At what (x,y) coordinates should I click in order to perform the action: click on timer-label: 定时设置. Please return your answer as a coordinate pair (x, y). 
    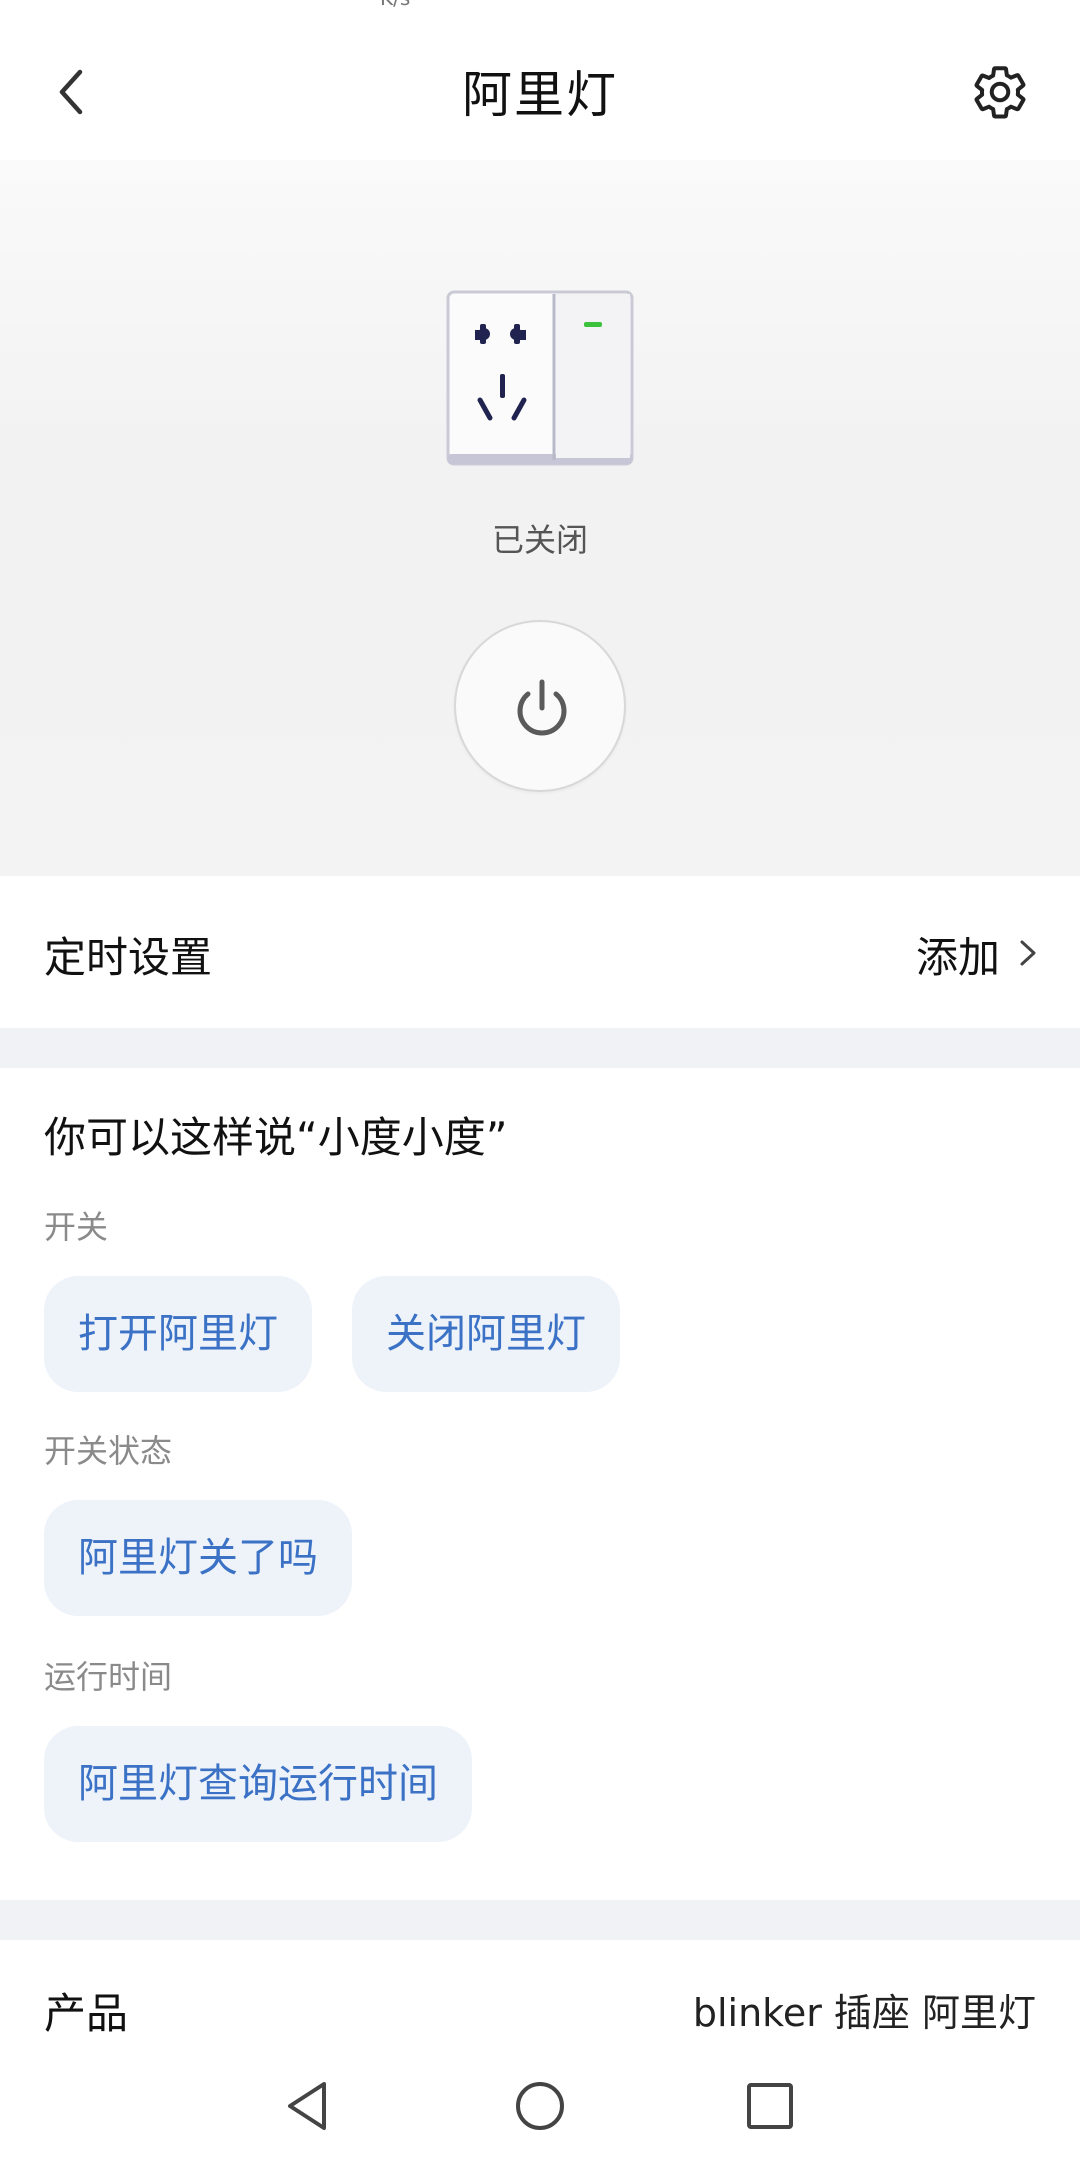
    Looking at the image, I should click on (128, 957).